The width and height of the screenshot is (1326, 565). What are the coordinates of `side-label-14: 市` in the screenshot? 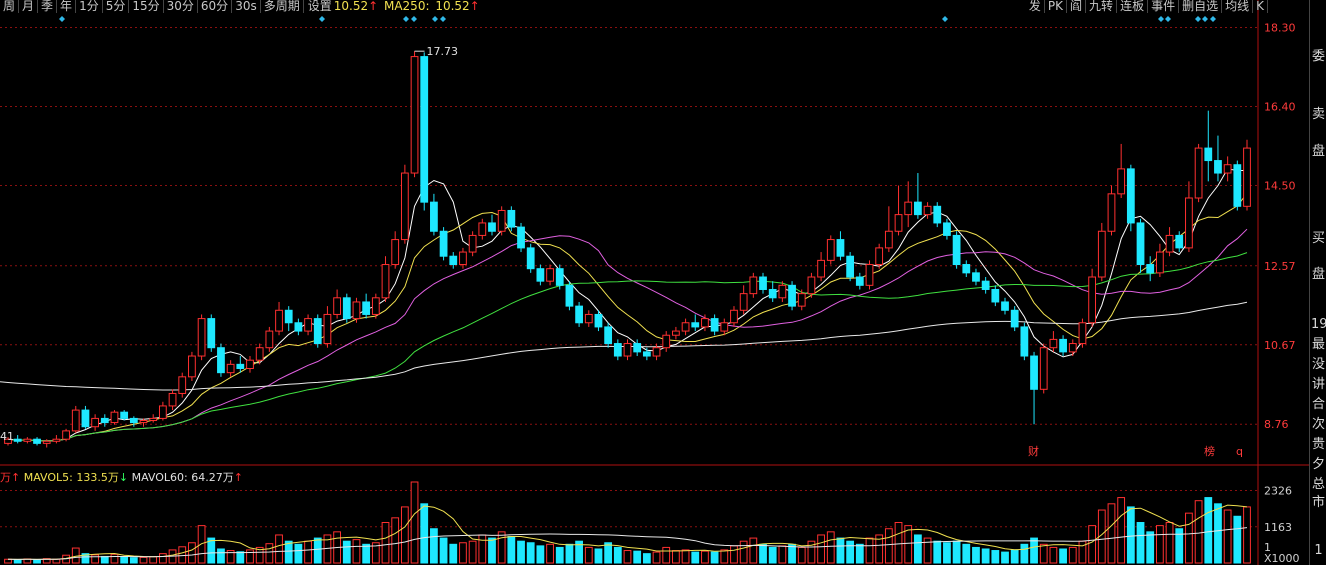 It's located at (1318, 502).